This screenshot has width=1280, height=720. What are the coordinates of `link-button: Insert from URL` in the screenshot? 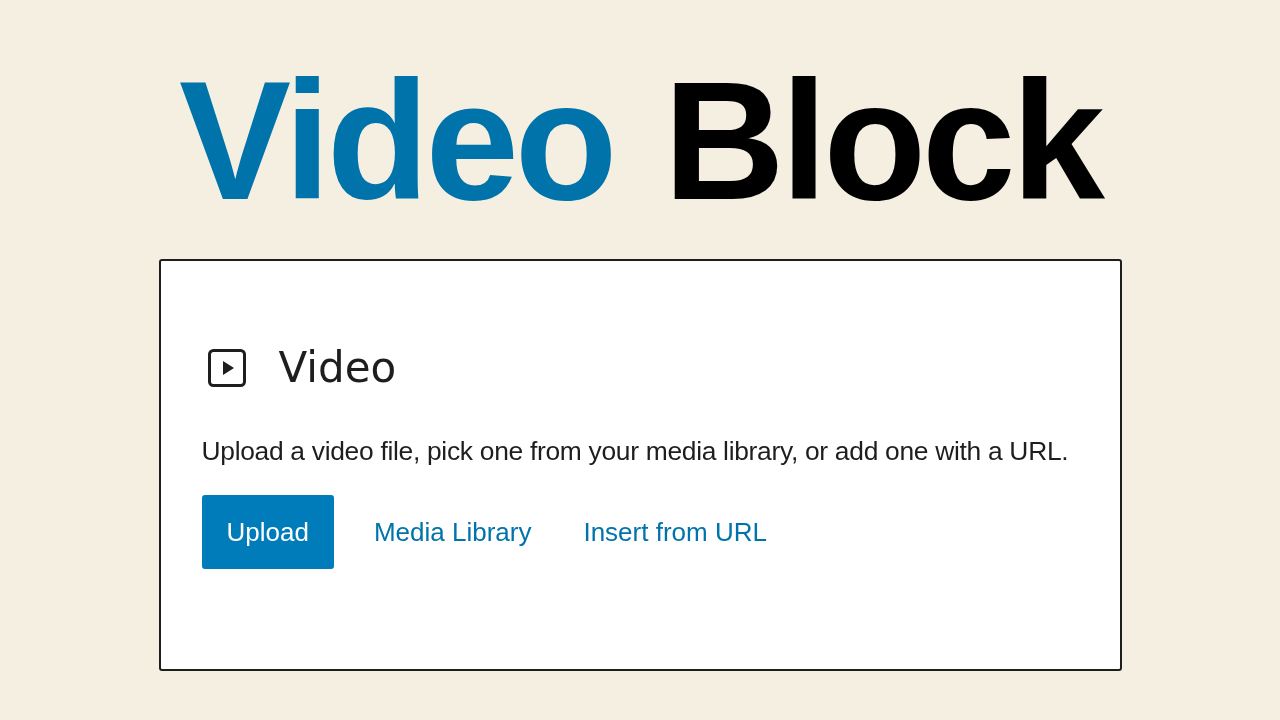 It's located at (675, 532).